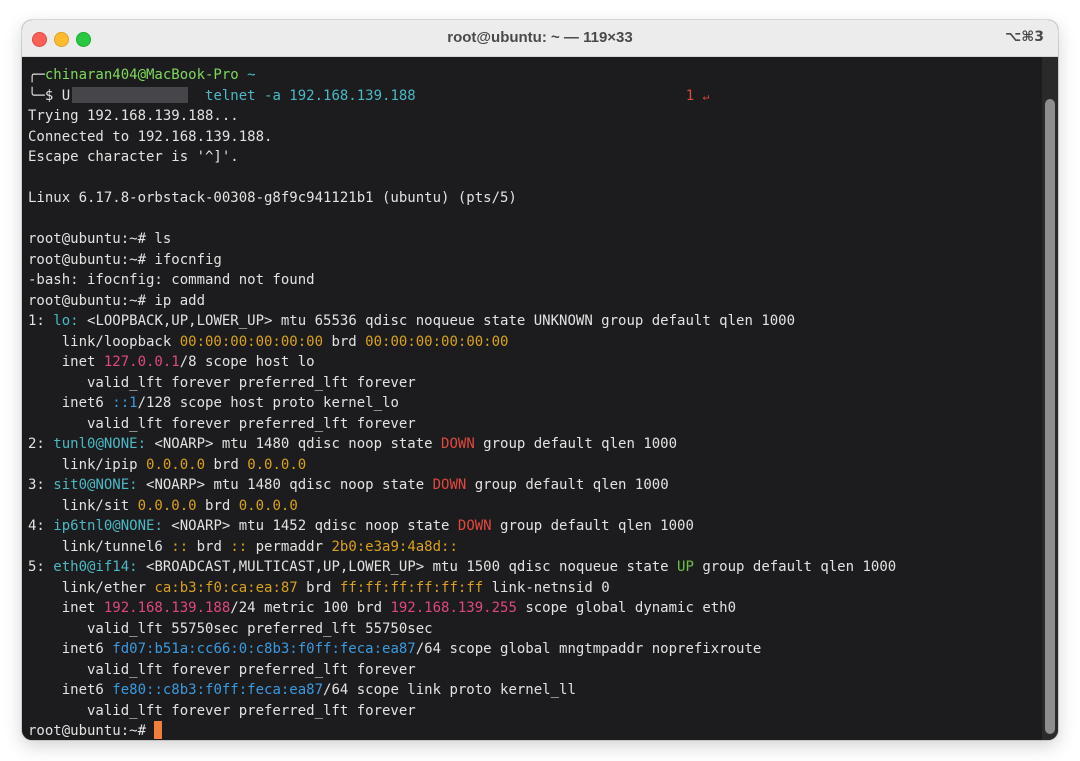  Describe the element at coordinates (268, 403) in the screenshot. I see `terminal-text-segment: /128 scope host proto kernel_lo` at that location.